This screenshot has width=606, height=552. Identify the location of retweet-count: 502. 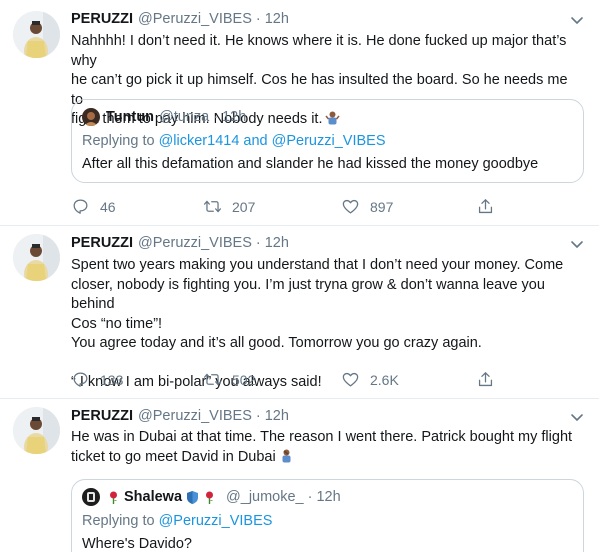
(244, 379).